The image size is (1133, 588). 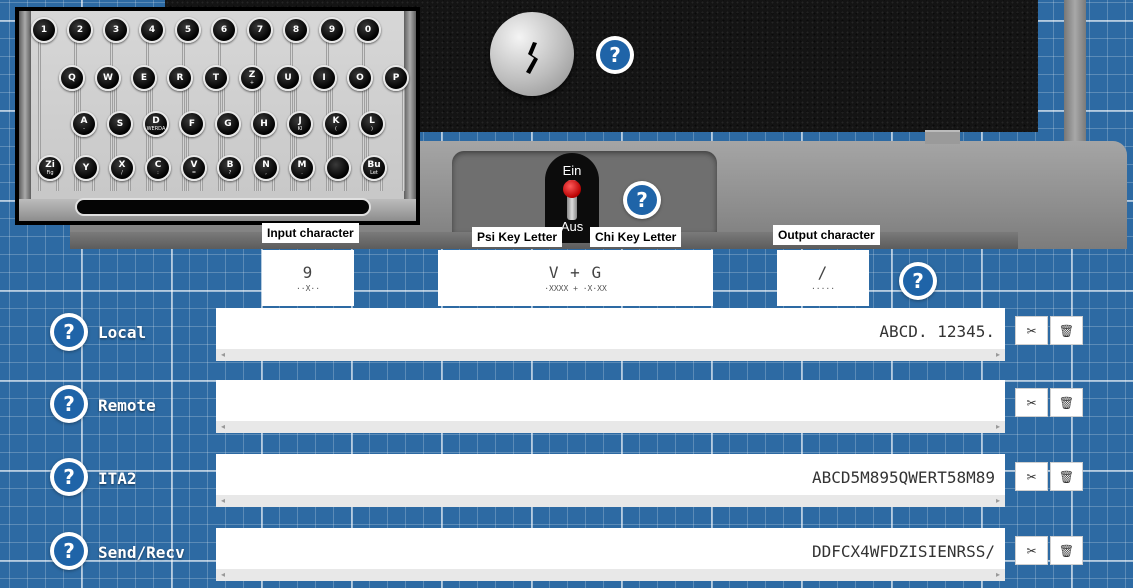 What do you see at coordinates (918, 281) in the screenshot?
I see `help-button-characters: ?` at bounding box center [918, 281].